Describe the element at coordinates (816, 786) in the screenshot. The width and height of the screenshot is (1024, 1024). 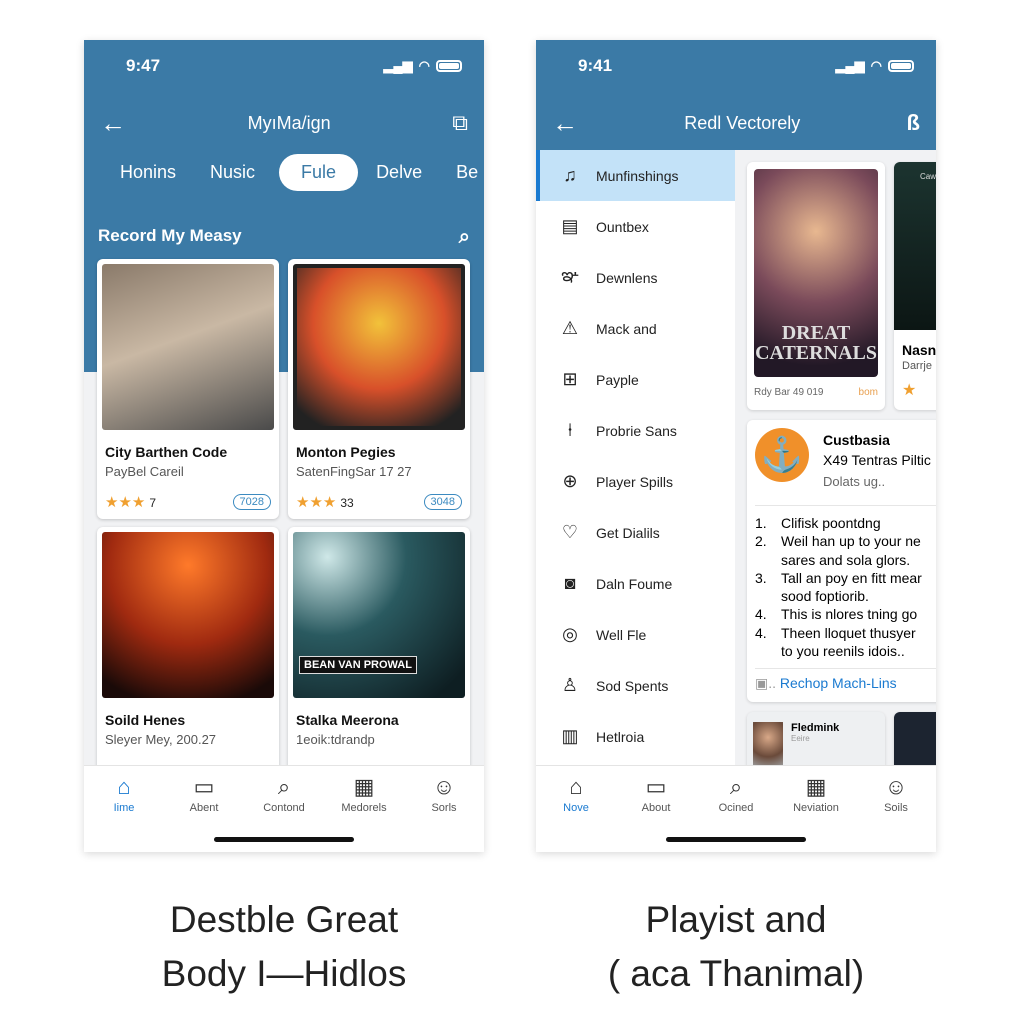
I see `calendar-icon: ▦` at that location.